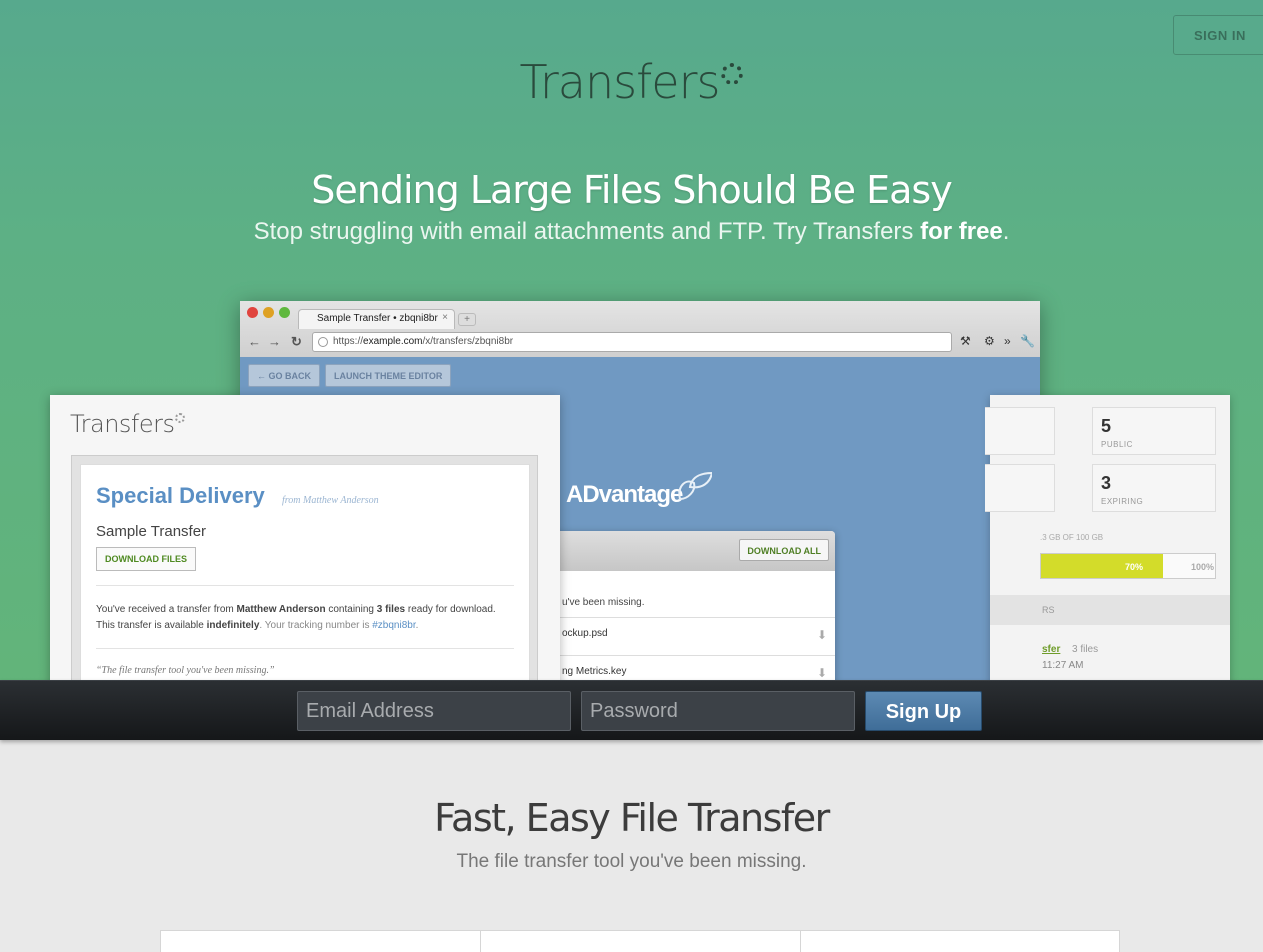 This screenshot has width=1263, height=952. What do you see at coordinates (468, 341) in the screenshot?
I see `url-path: /x/transfers/zbqni8br` at bounding box center [468, 341].